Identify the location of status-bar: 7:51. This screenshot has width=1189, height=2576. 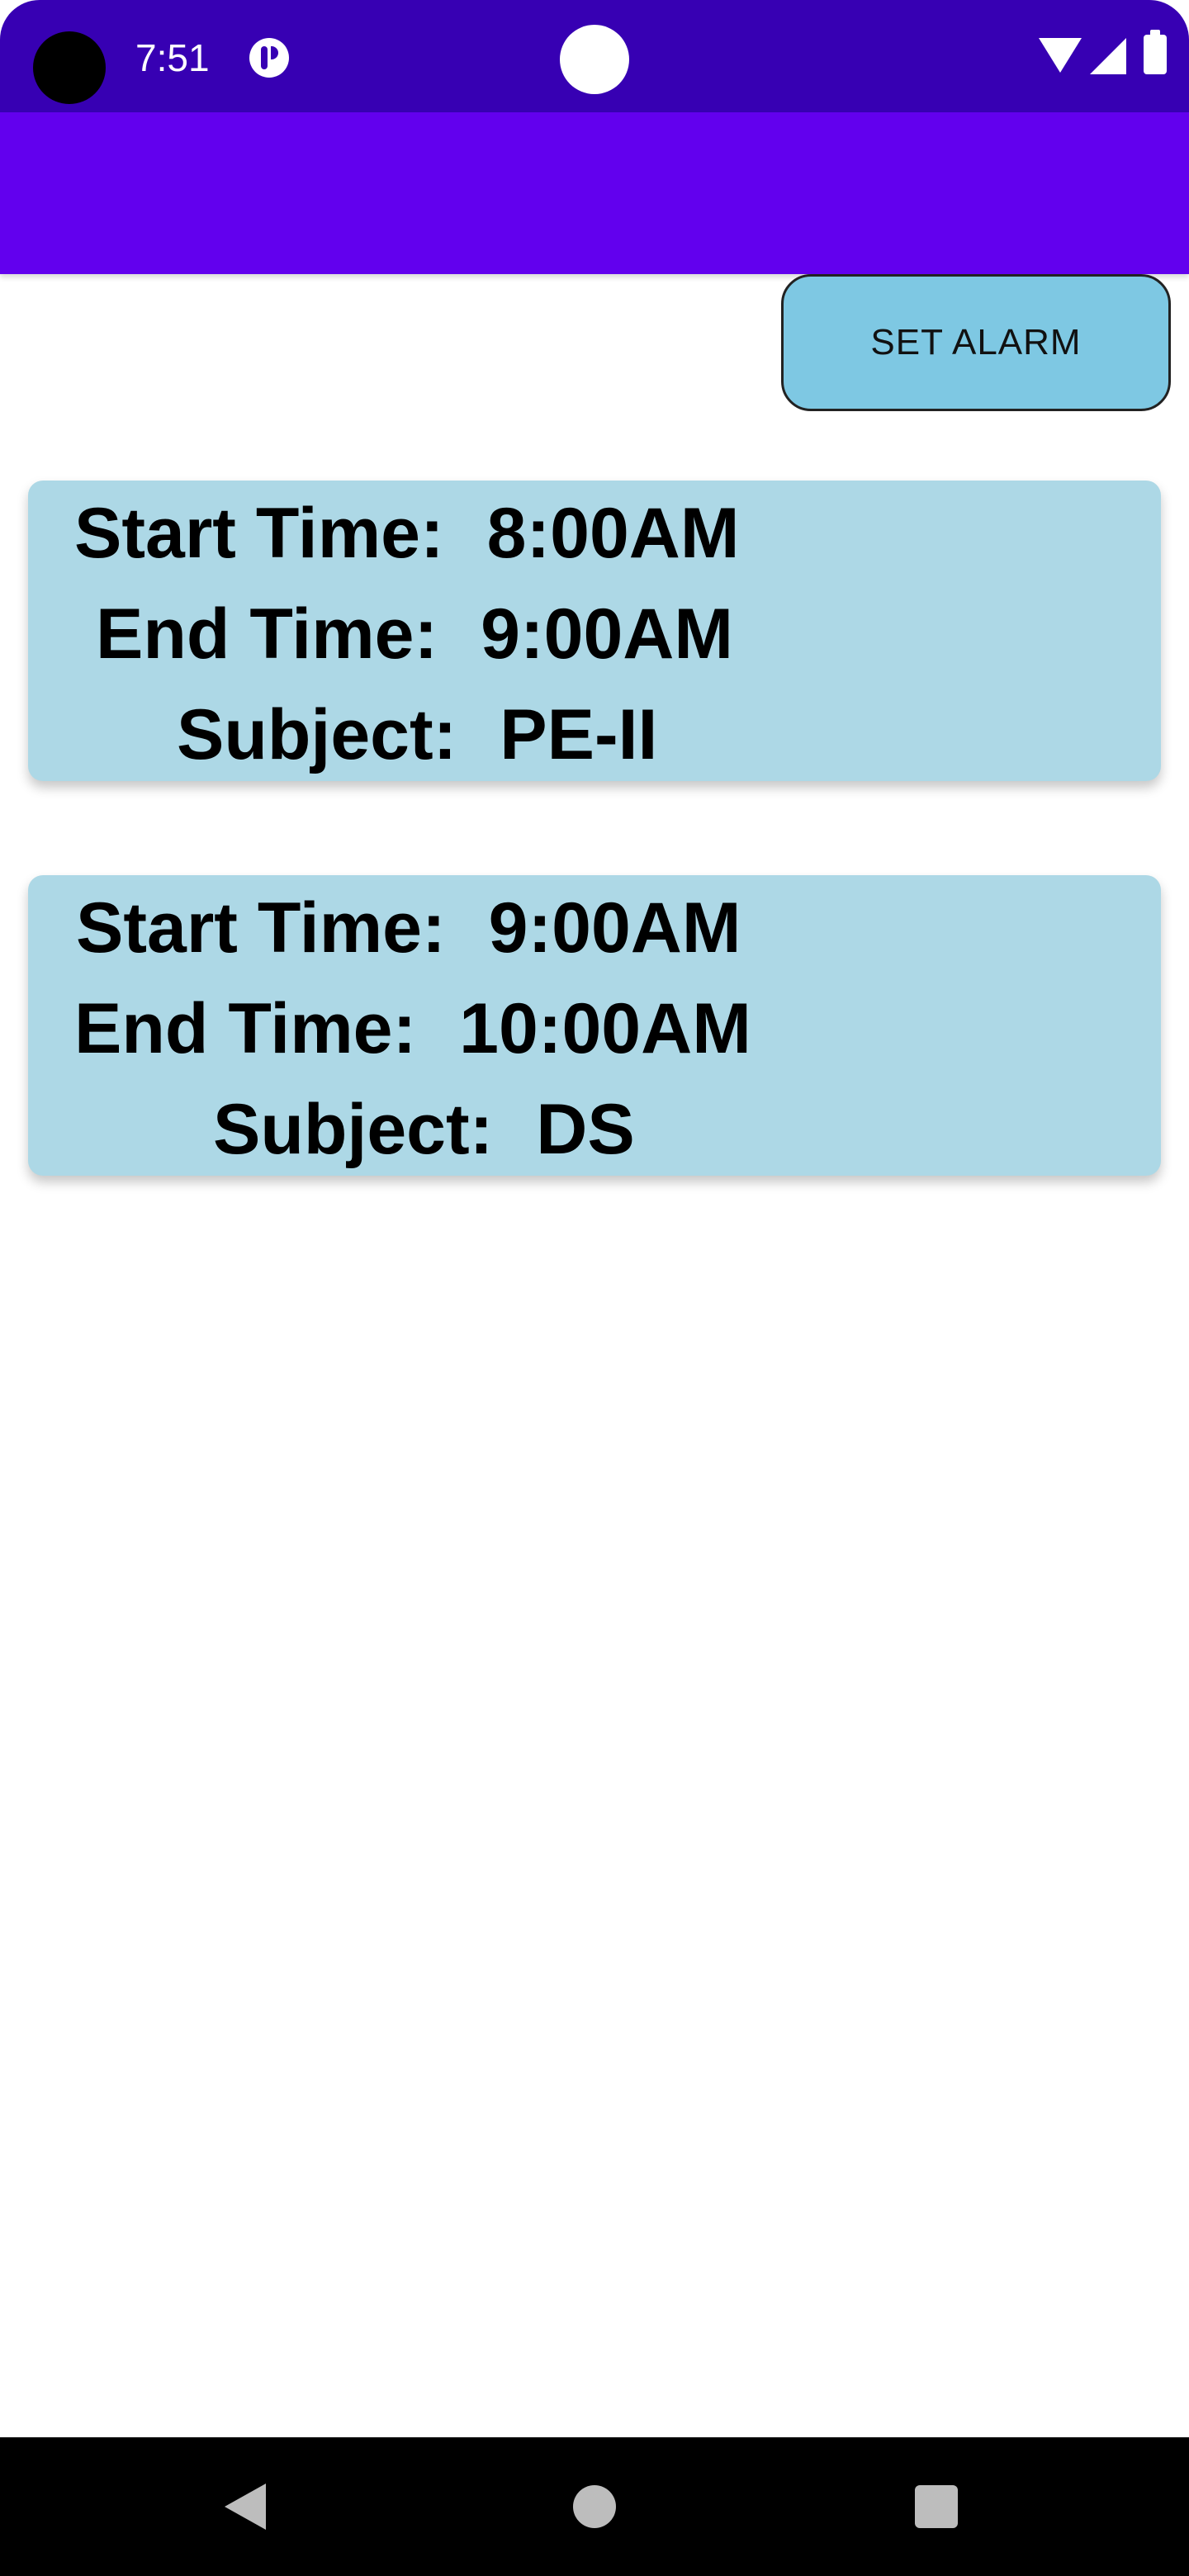
(594, 56).